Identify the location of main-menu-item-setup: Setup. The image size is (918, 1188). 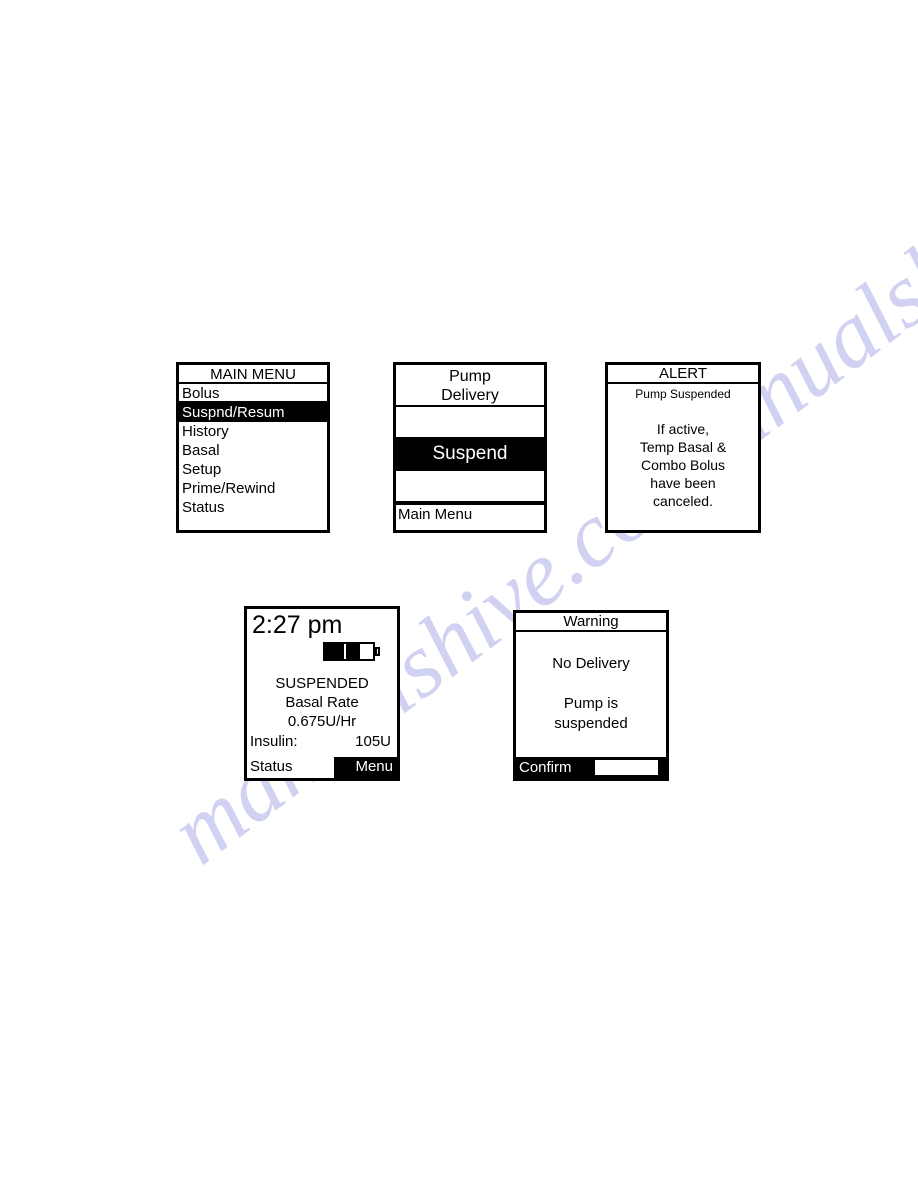
(253, 469).